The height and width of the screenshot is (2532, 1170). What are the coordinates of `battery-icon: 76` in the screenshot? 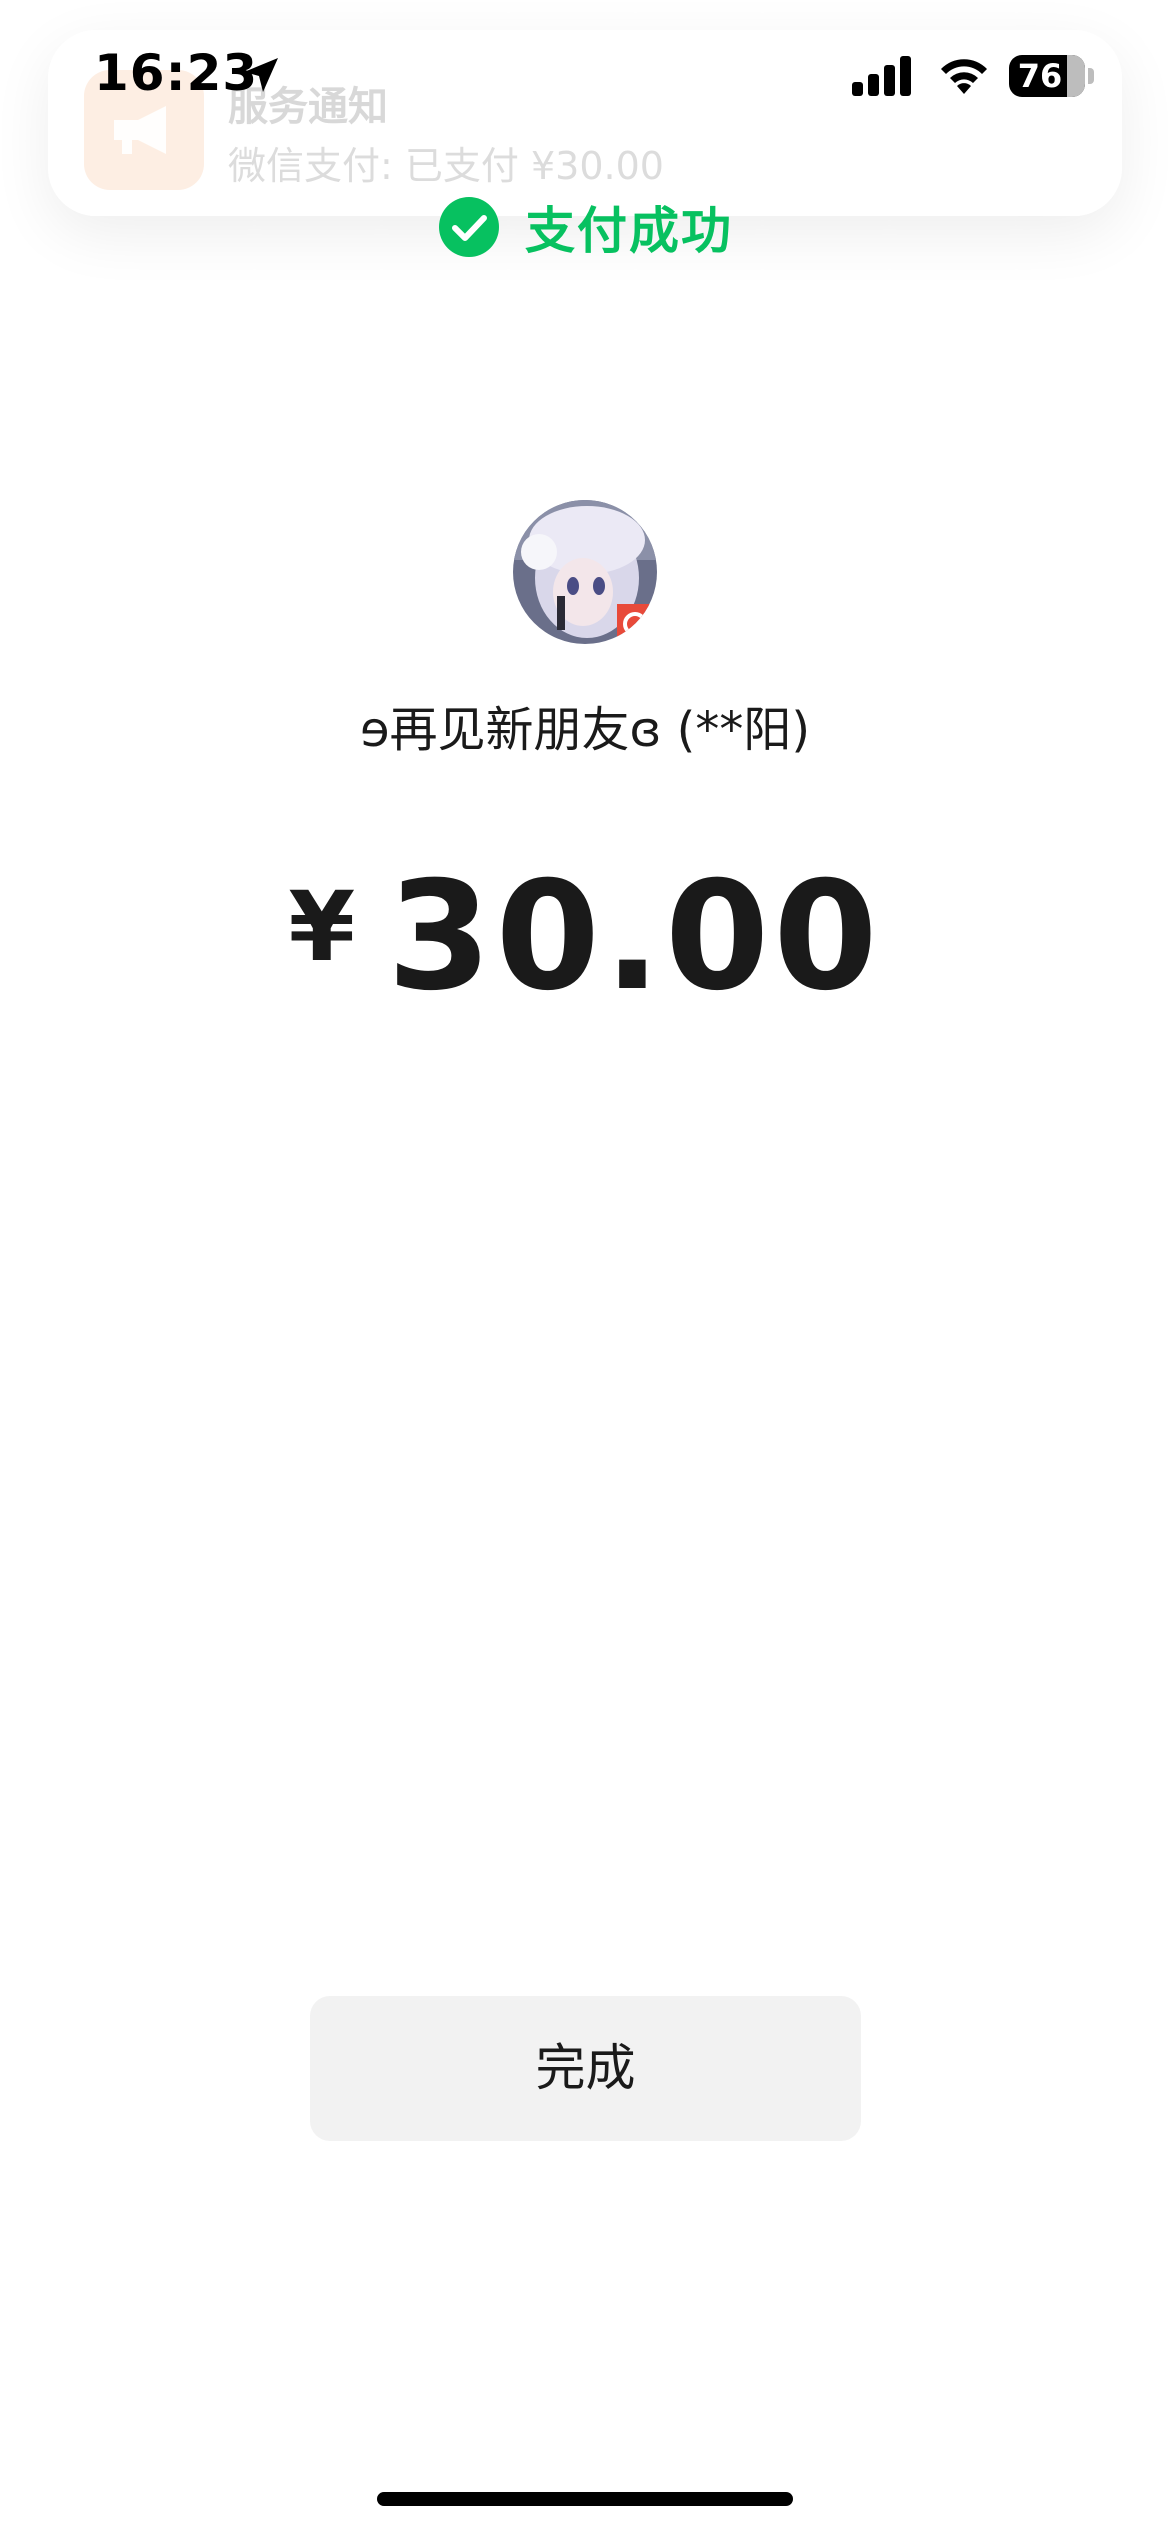 It's located at (1047, 76).